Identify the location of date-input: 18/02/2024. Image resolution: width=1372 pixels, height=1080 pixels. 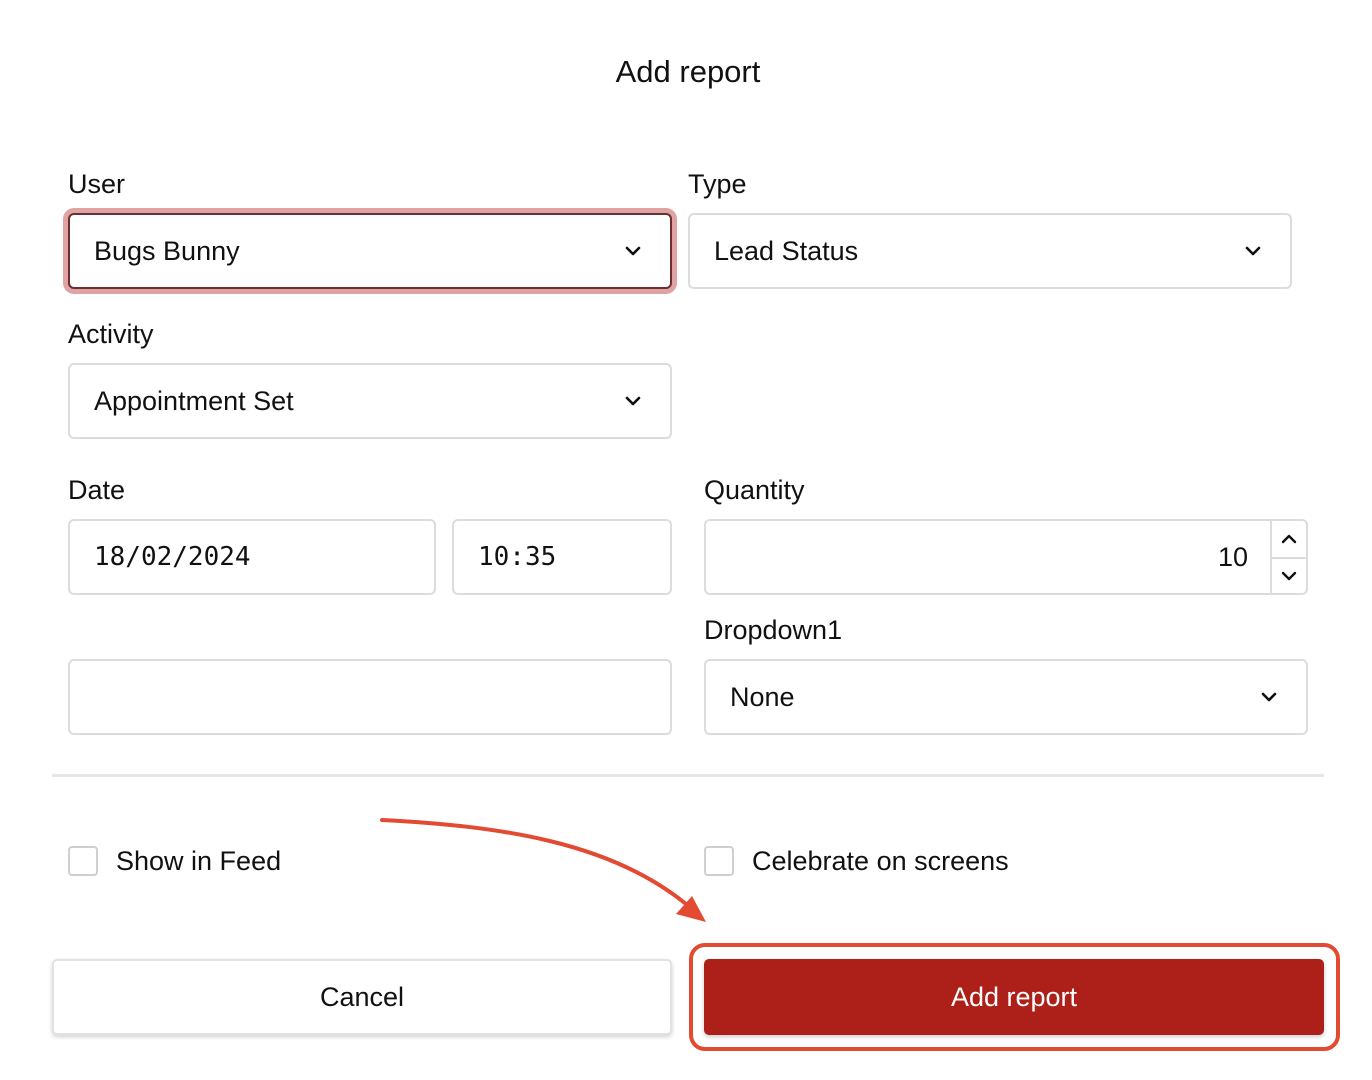
(252, 557).